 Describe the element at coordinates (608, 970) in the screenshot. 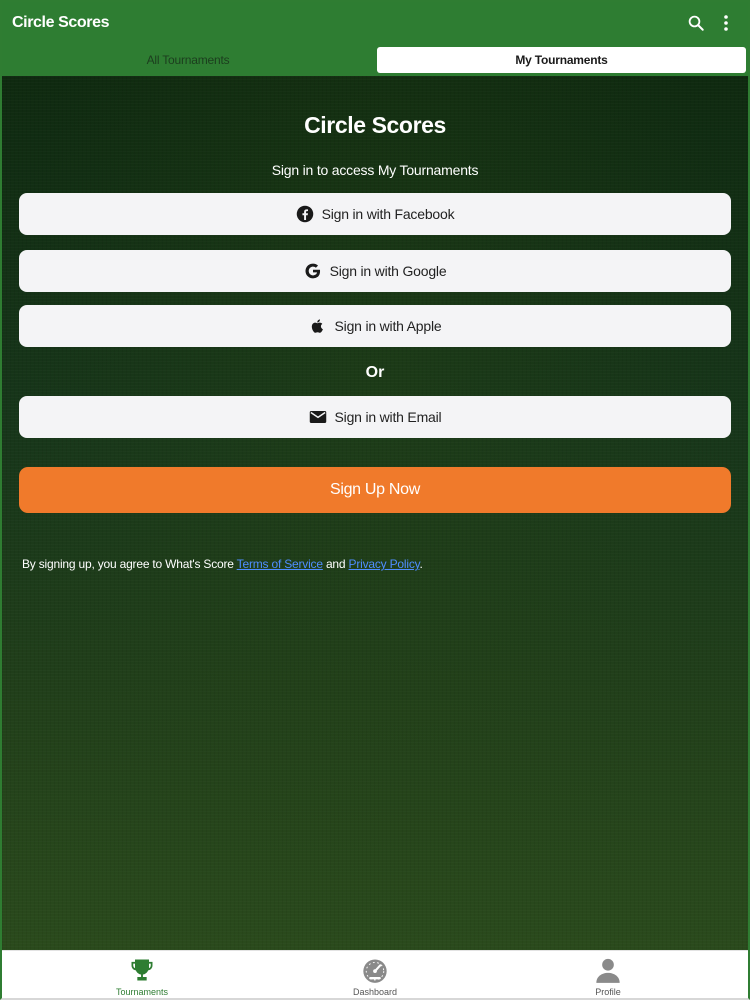

I see `person-icon` at that location.